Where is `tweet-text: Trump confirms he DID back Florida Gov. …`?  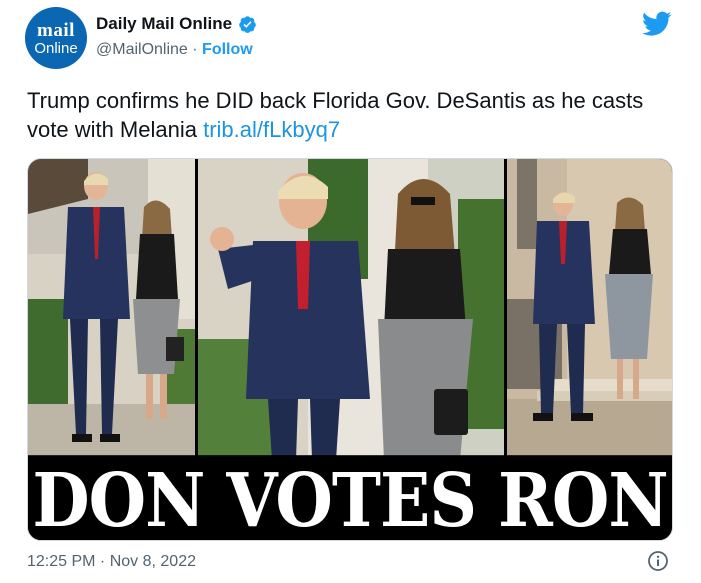
tweet-text: Trump confirms he DID back Florida Gov. … is located at coordinates (352, 115).